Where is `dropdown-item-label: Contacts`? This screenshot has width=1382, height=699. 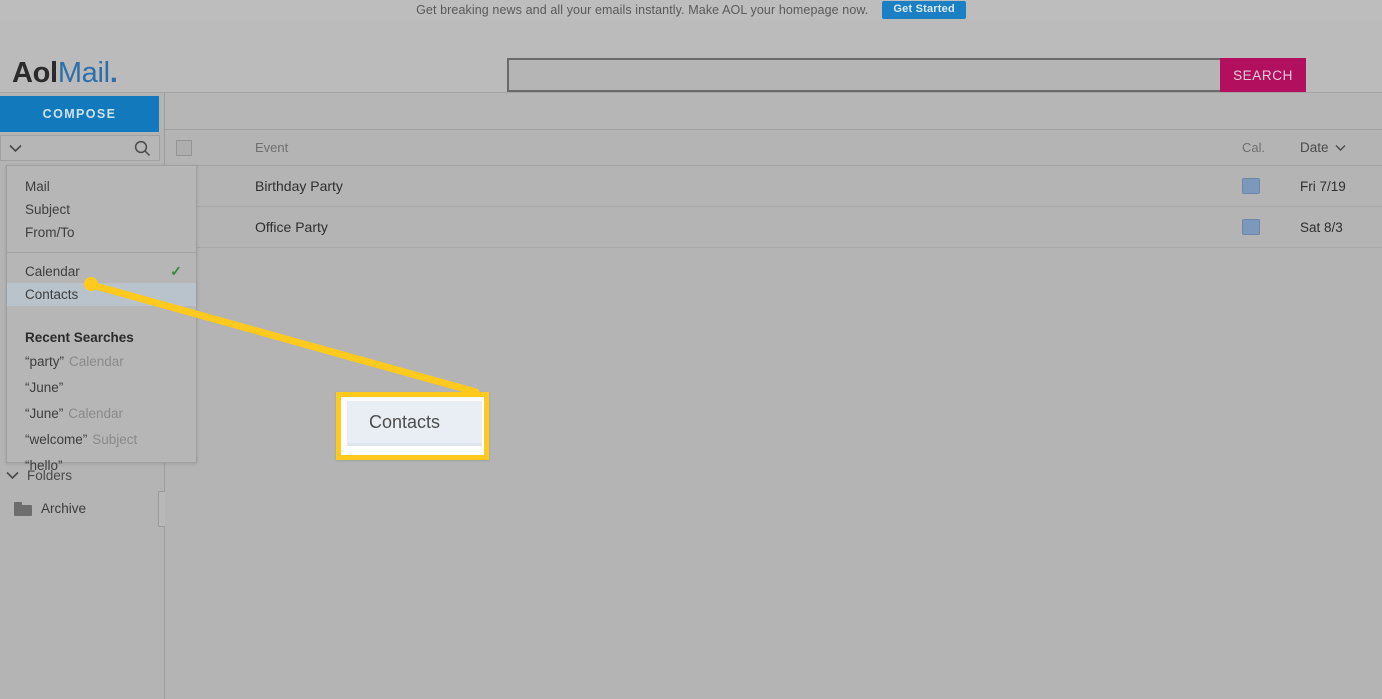
dropdown-item-label: Contacts is located at coordinates (52, 294).